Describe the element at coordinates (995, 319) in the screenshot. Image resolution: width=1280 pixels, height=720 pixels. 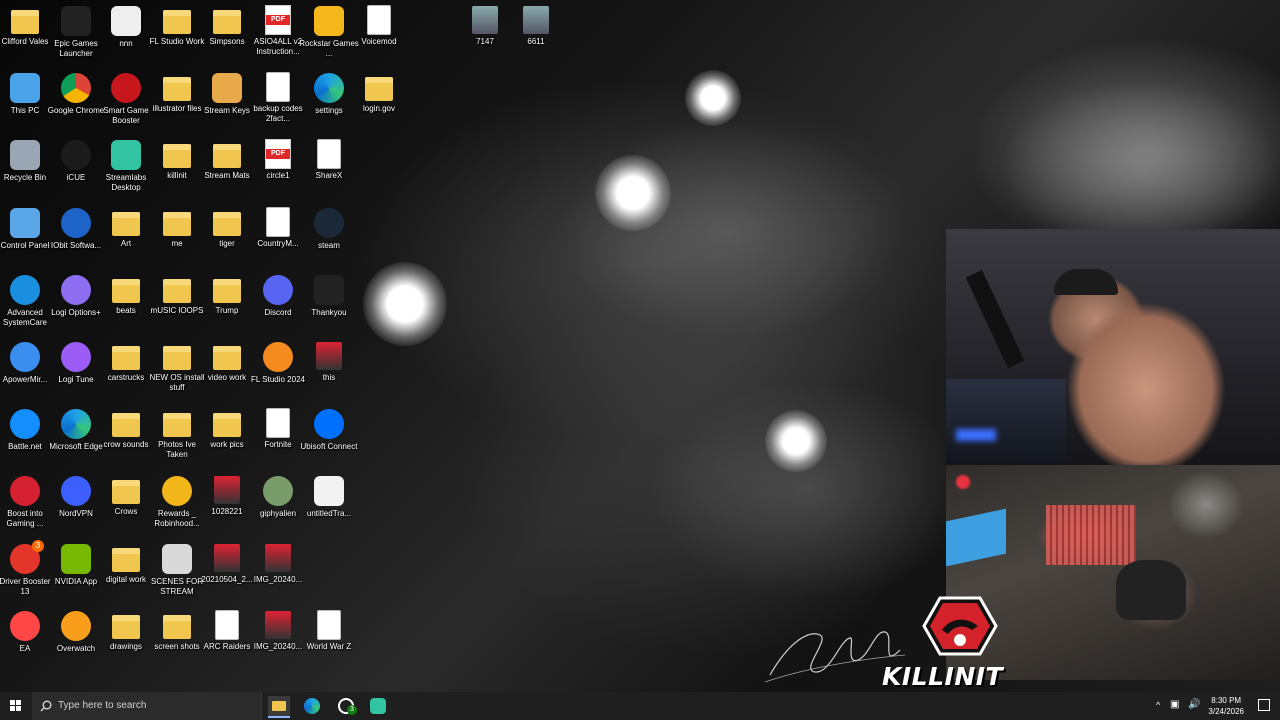
I see `mic-arm` at that location.